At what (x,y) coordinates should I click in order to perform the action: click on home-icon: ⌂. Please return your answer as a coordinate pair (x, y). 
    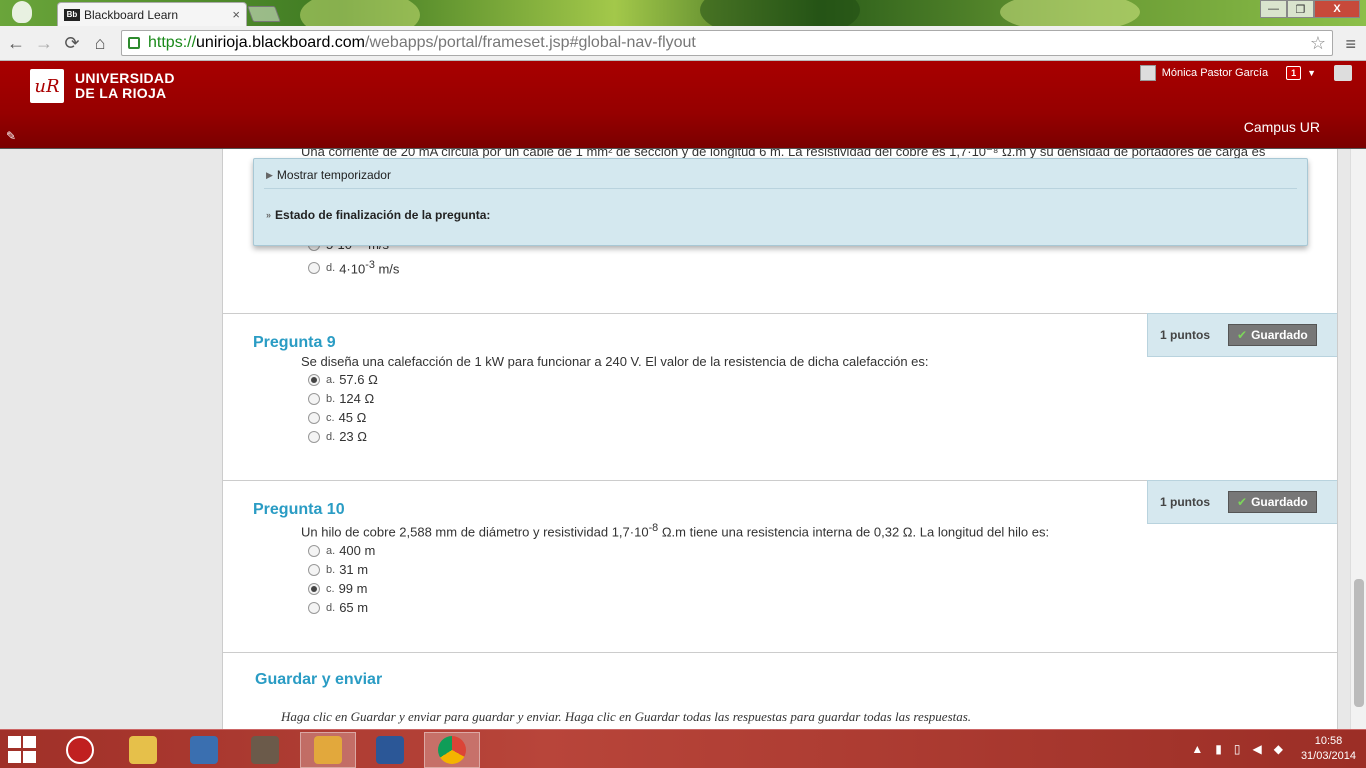
    Looking at the image, I should click on (100, 43).